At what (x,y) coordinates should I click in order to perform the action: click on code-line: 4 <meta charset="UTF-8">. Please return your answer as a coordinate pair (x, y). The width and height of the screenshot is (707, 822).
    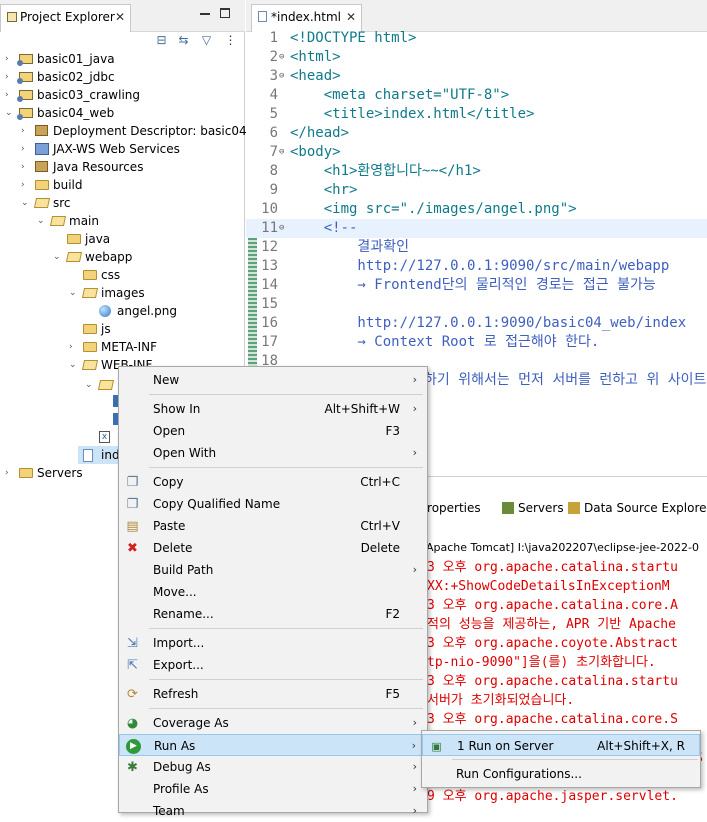
    Looking at the image, I should click on (476, 95).